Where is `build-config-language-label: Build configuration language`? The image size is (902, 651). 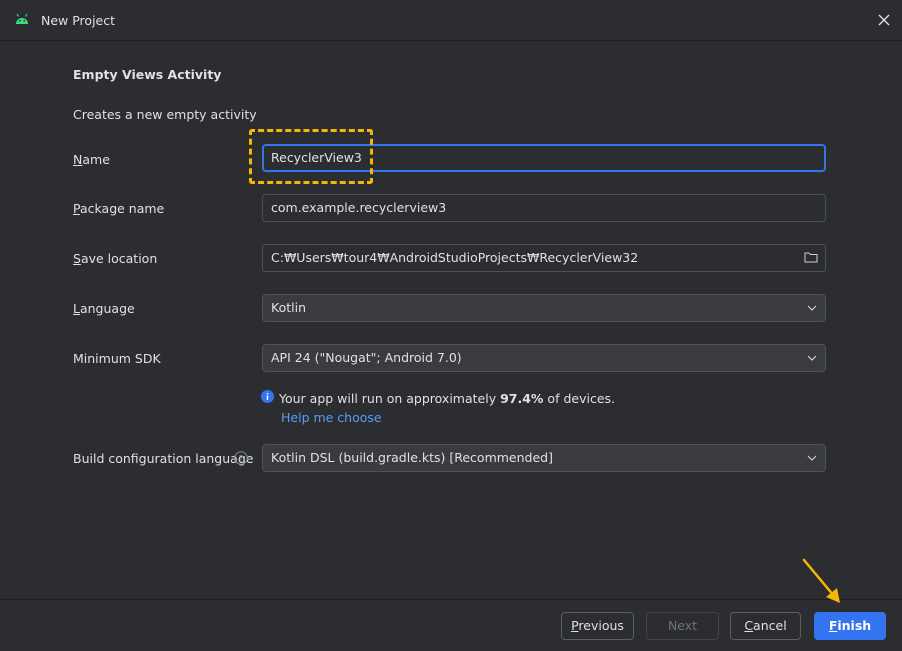 build-config-language-label: Build configuration language is located at coordinates (163, 458).